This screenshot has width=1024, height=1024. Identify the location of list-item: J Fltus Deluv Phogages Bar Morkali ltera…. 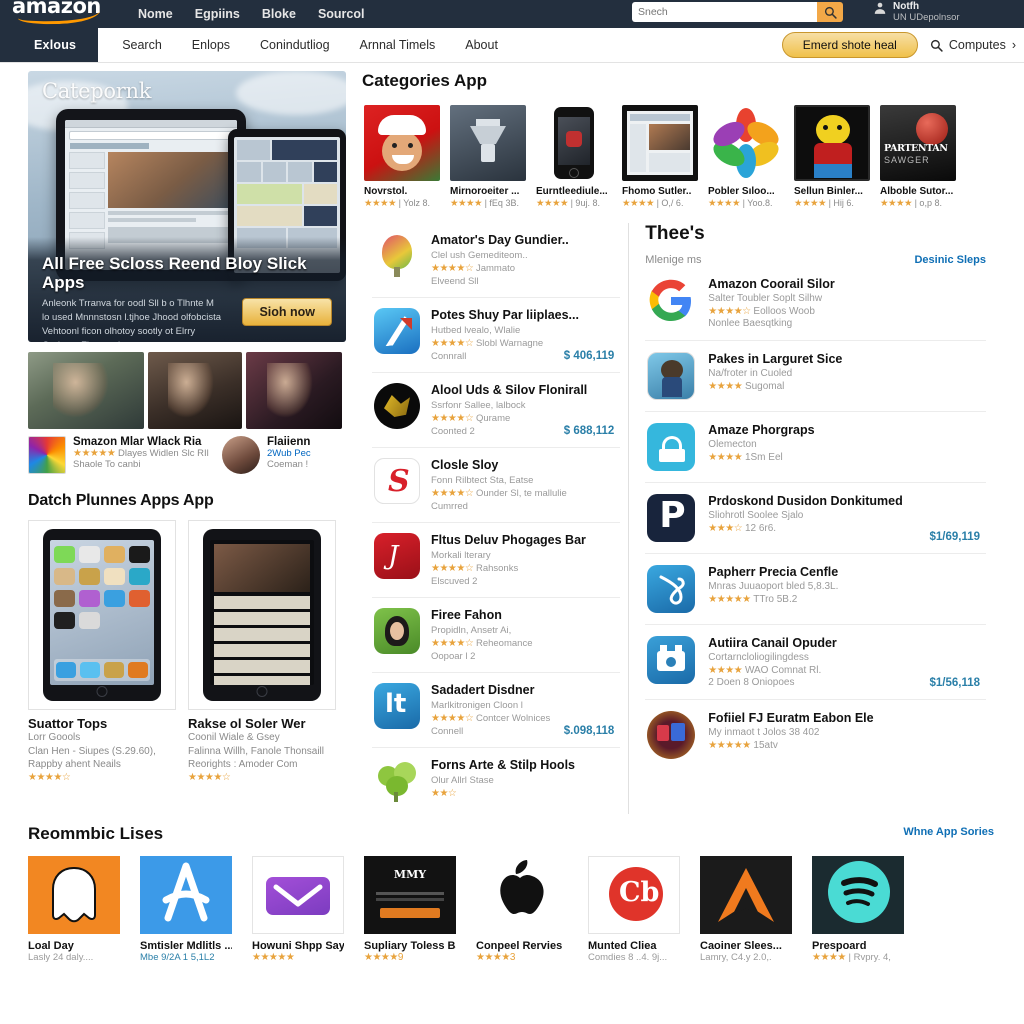
(496, 560).